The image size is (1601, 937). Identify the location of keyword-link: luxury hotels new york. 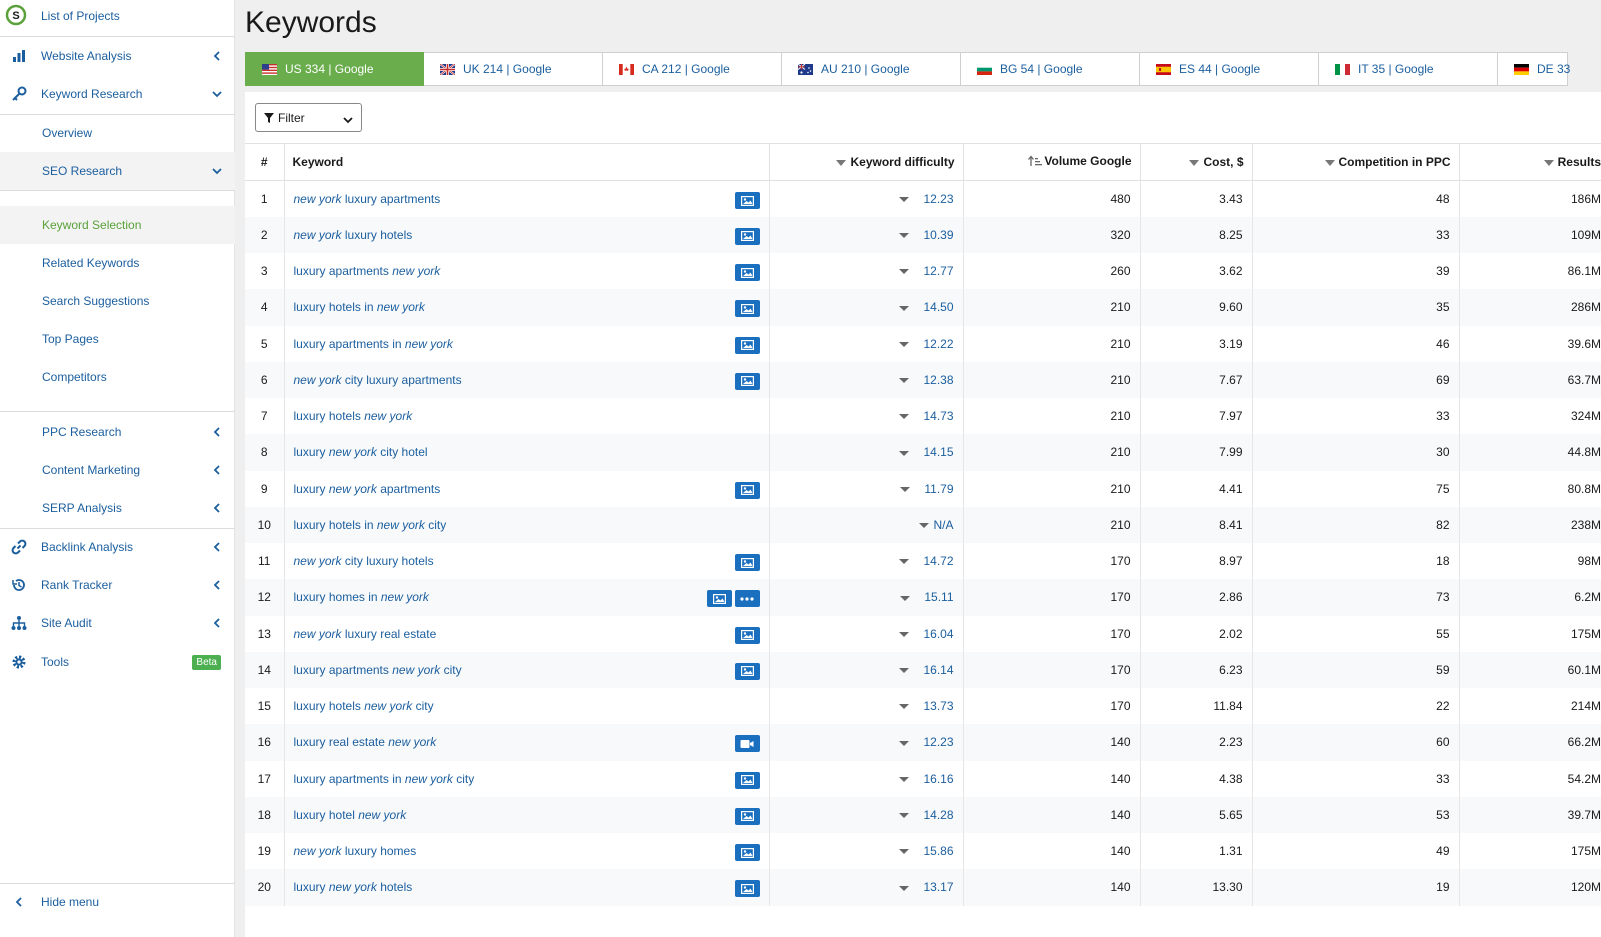
(353, 416).